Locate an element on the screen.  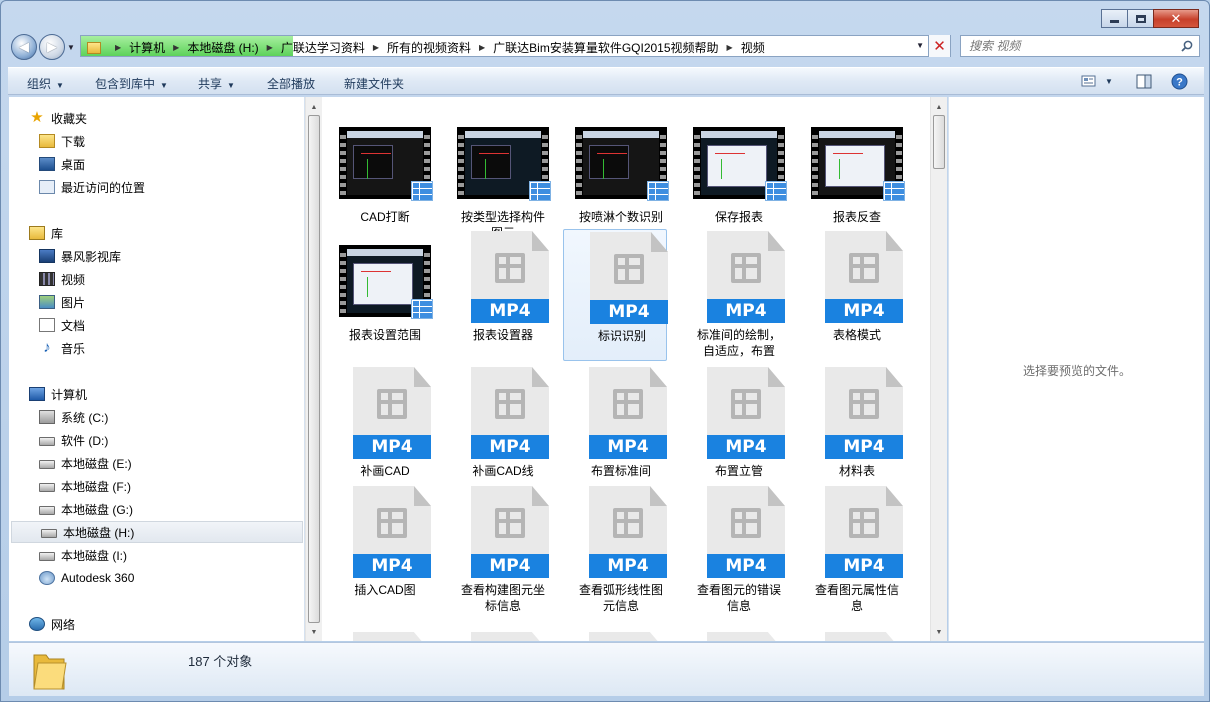
nav-libraries: 库 is located at coordinates (46, 233).